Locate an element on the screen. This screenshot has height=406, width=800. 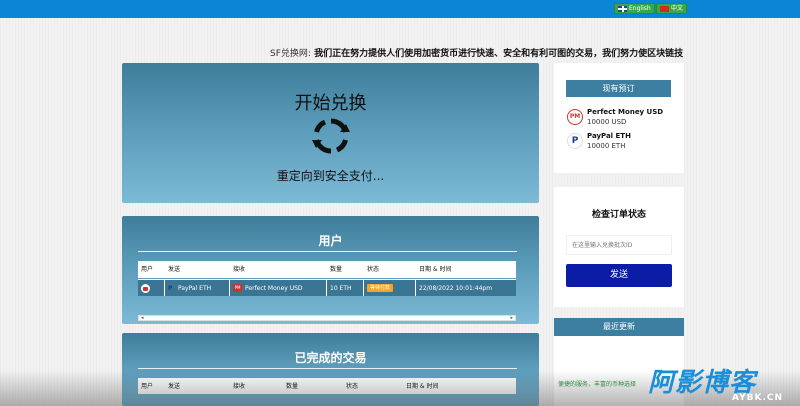
status-cell: 等待付款 is located at coordinates (390, 288).